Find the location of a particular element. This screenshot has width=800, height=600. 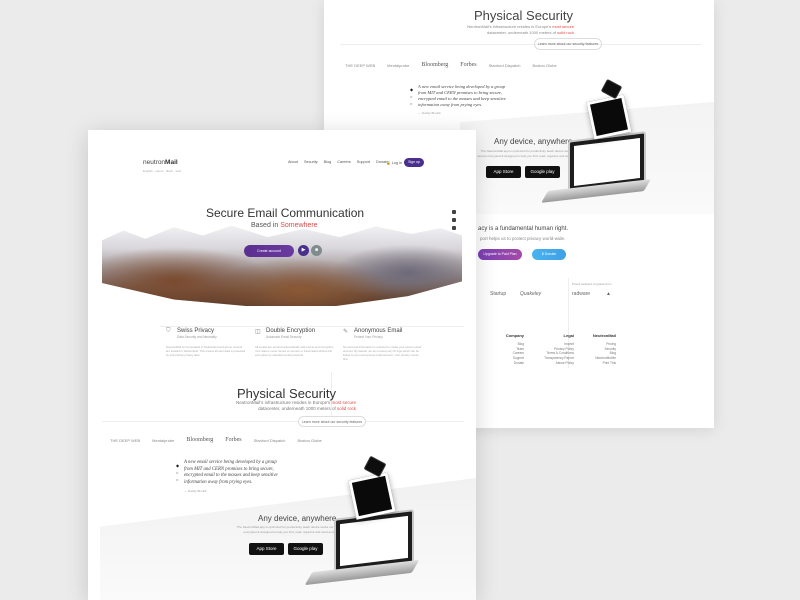

back-learn-more-button: Learn more about our security features is located at coordinates (568, 44).